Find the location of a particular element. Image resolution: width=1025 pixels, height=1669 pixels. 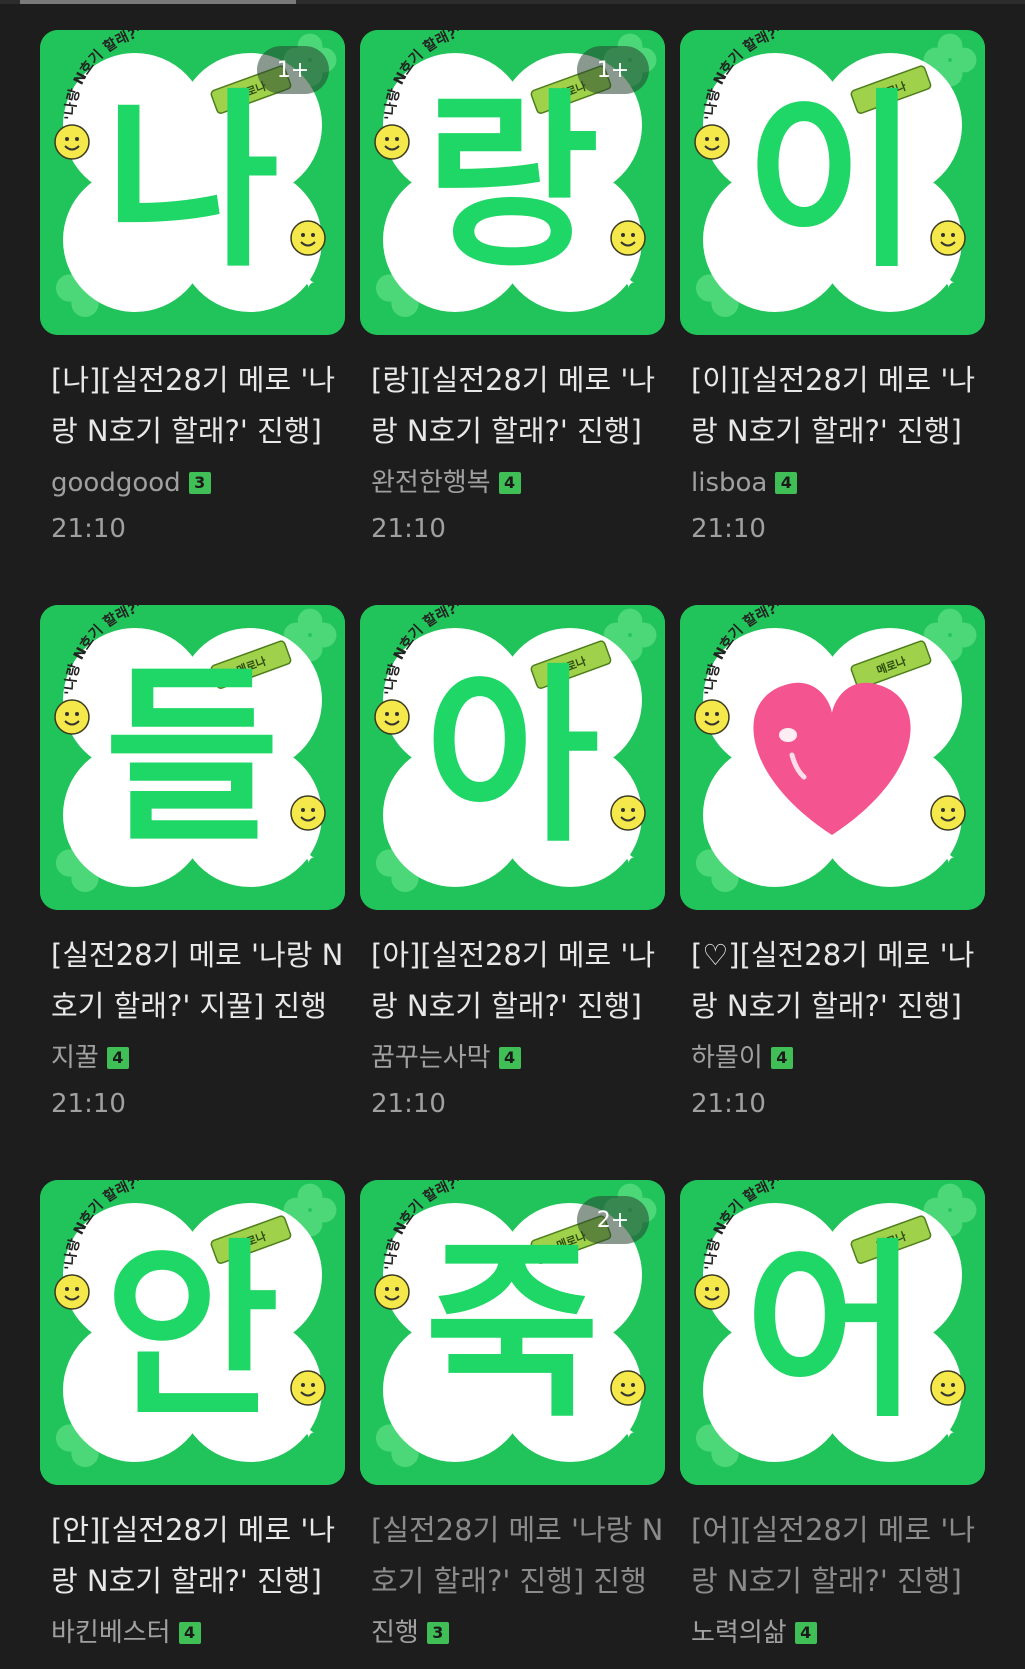

thumbnail-art: 메로 '나랑 N호기 할래?'메로나✦안 is located at coordinates (192, 1332).